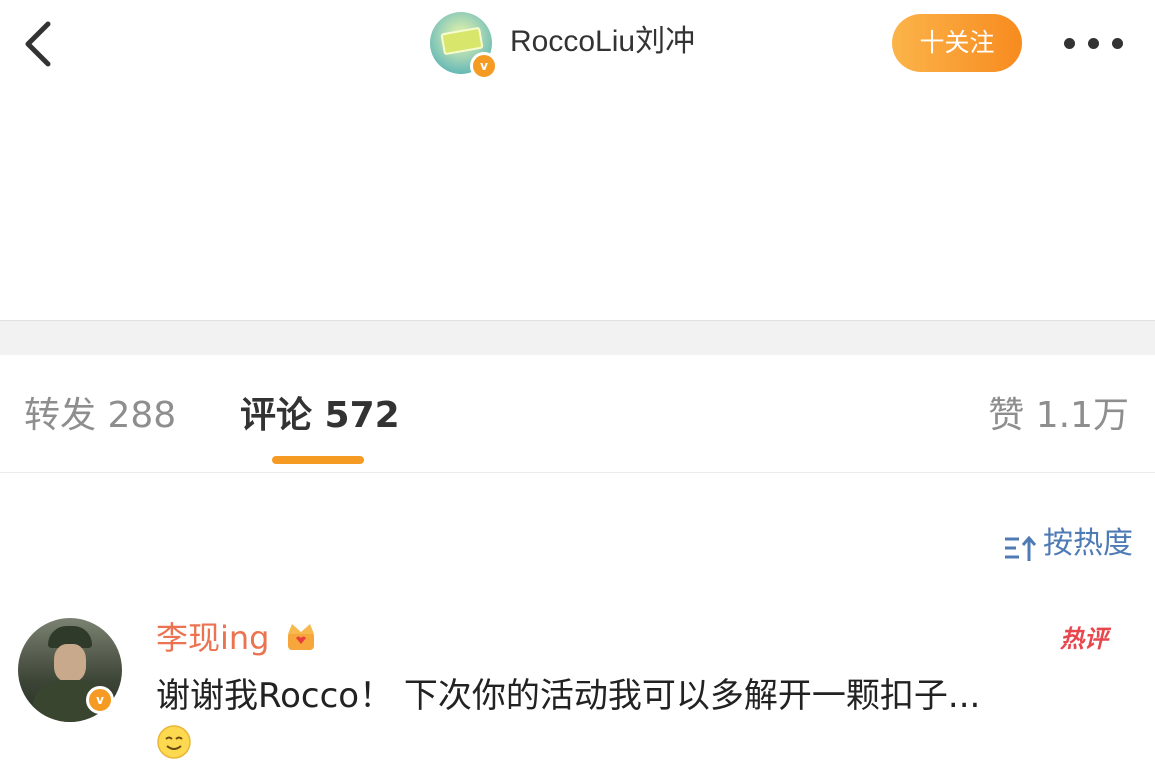 This screenshot has width=1155, height=781. Describe the element at coordinates (318, 460) in the screenshot. I see `active-tab-indicator` at that location.